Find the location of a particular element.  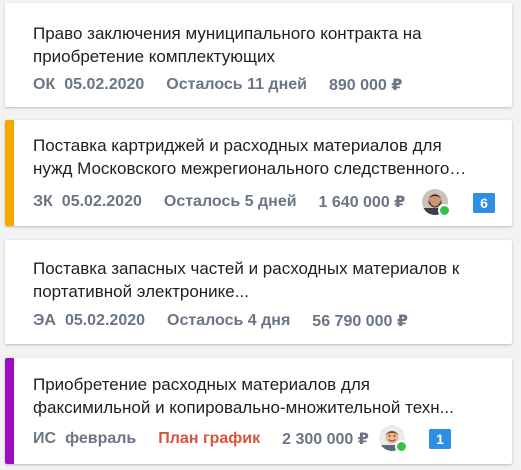

procurement-type: ЭА is located at coordinates (44, 320).